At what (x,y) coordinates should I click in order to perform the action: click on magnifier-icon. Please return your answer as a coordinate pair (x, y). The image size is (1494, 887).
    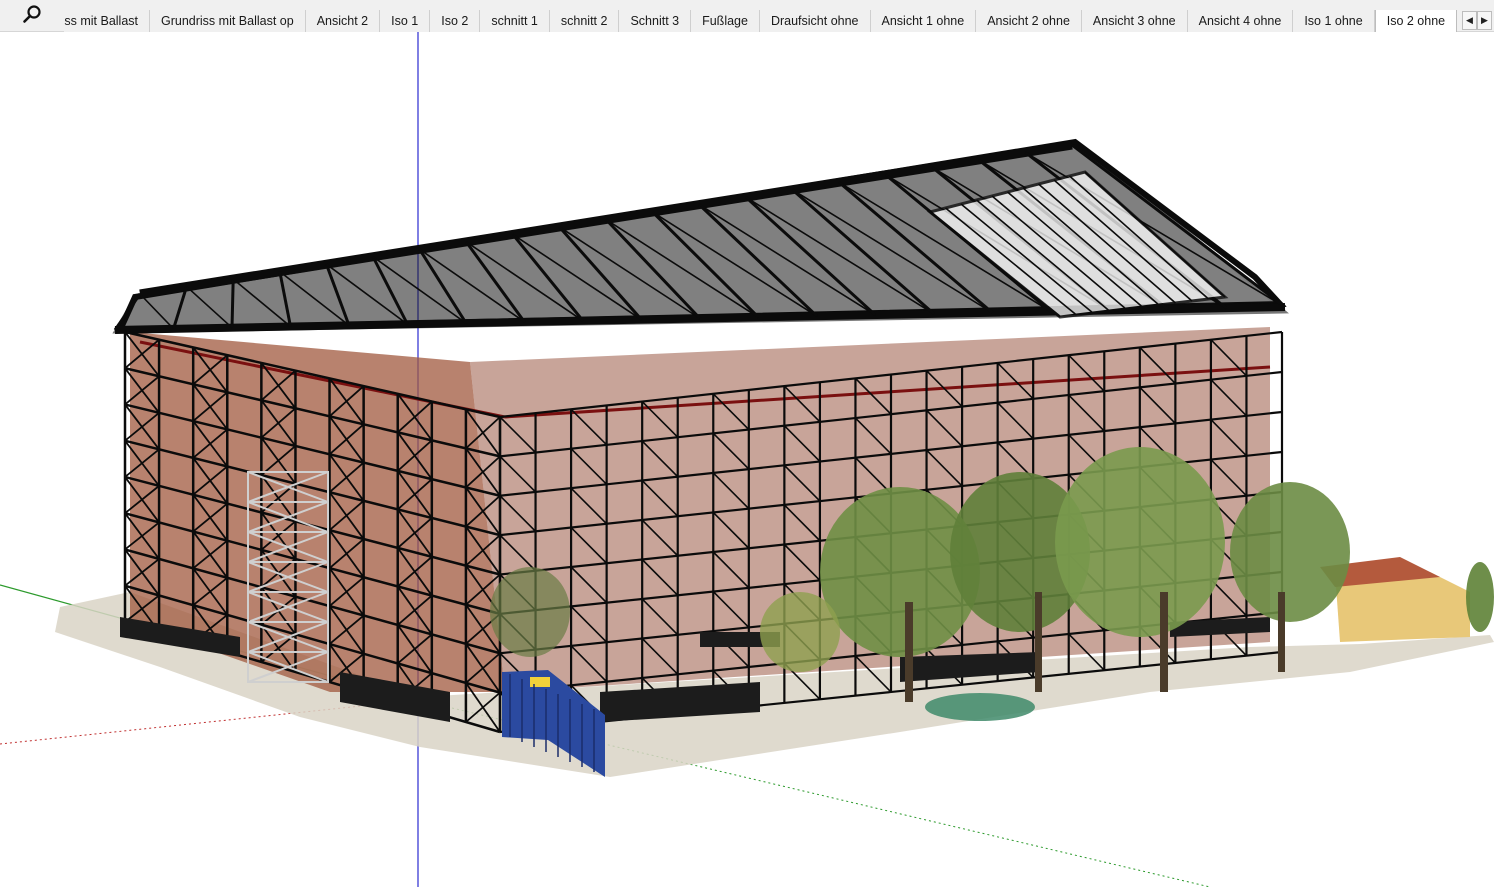
    Looking at the image, I should click on (32, 16).